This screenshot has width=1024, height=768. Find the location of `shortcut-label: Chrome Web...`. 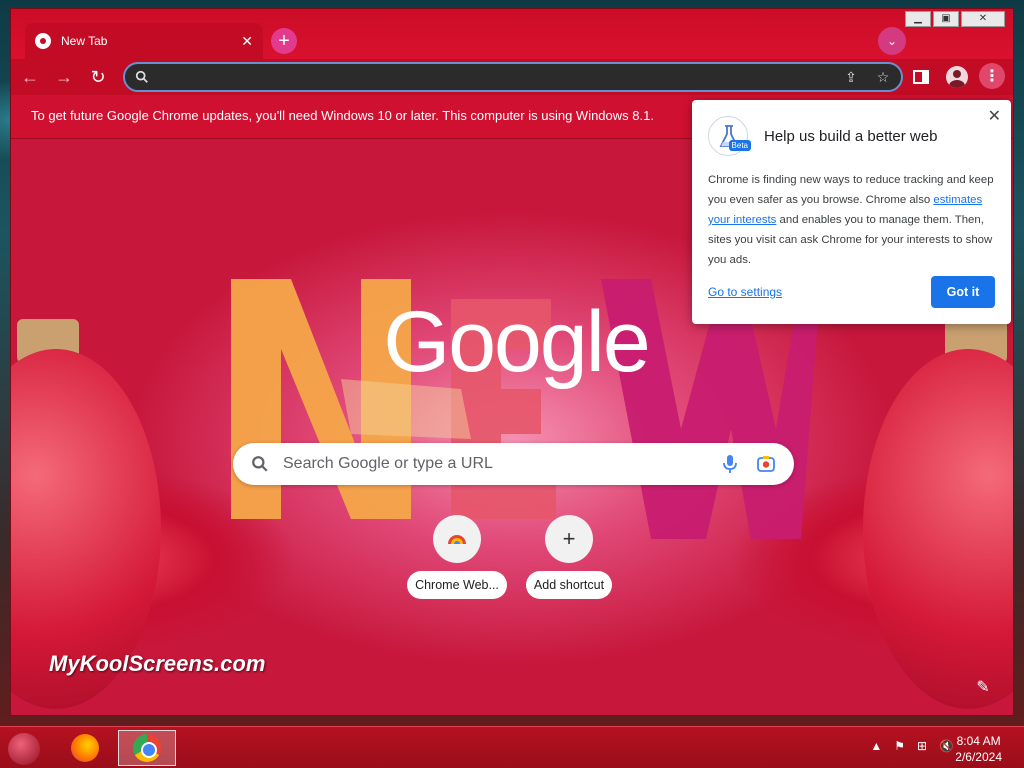

shortcut-label: Chrome Web... is located at coordinates (457, 585).